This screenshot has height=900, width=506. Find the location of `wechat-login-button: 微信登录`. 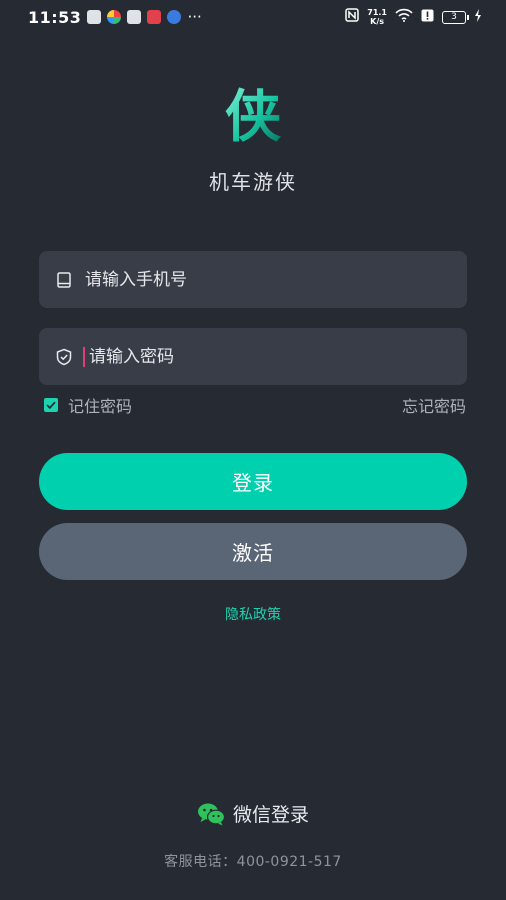

wechat-login-button: 微信登录 is located at coordinates (253, 813).